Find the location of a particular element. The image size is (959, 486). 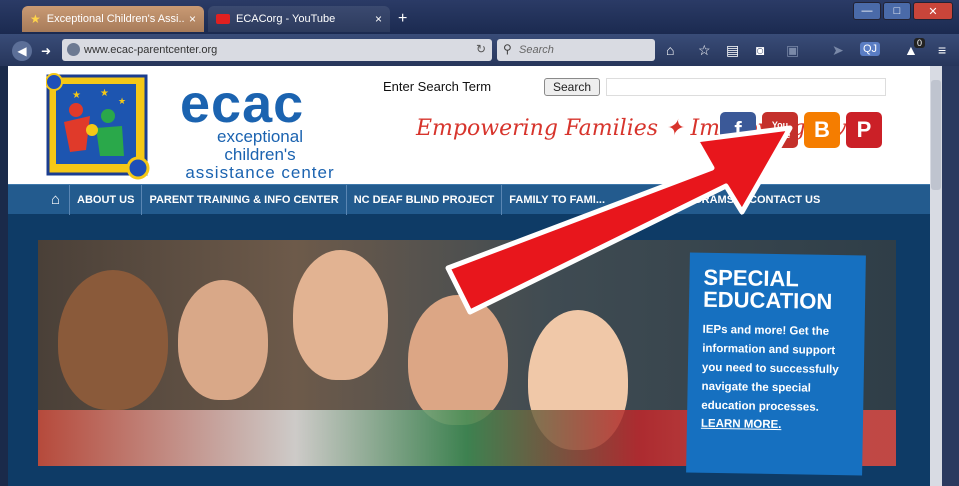

url-text: www.ecac-parentcenter.org is located at coordinates (151, 50).